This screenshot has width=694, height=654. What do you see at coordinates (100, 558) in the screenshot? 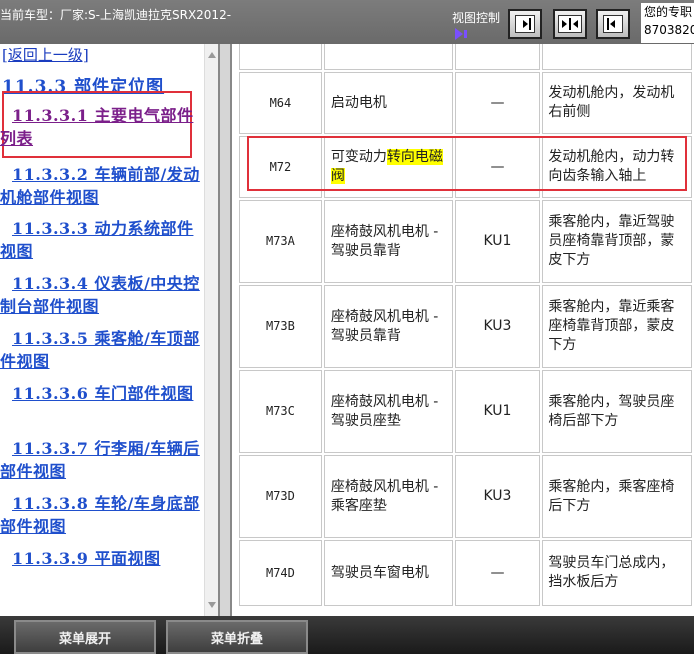
I see `nav-item-plan-view: 11.3.3.9 平面视图` at bounding box center [100, 558].